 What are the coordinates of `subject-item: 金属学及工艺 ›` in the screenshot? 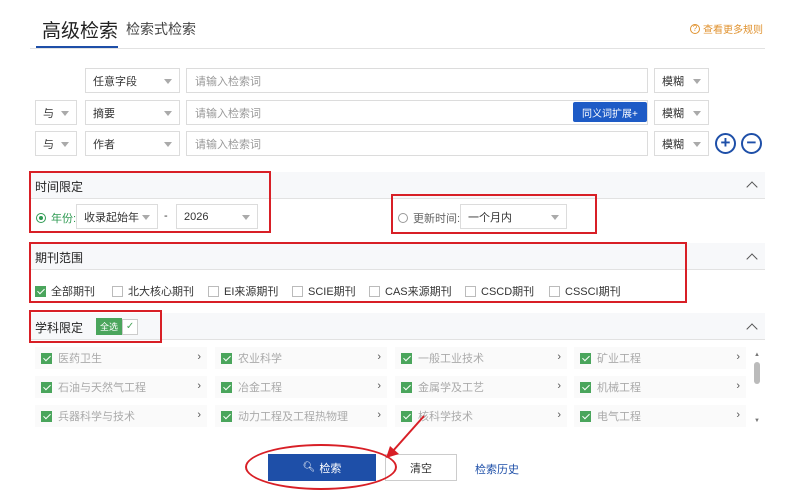 It's located at (481, 387).